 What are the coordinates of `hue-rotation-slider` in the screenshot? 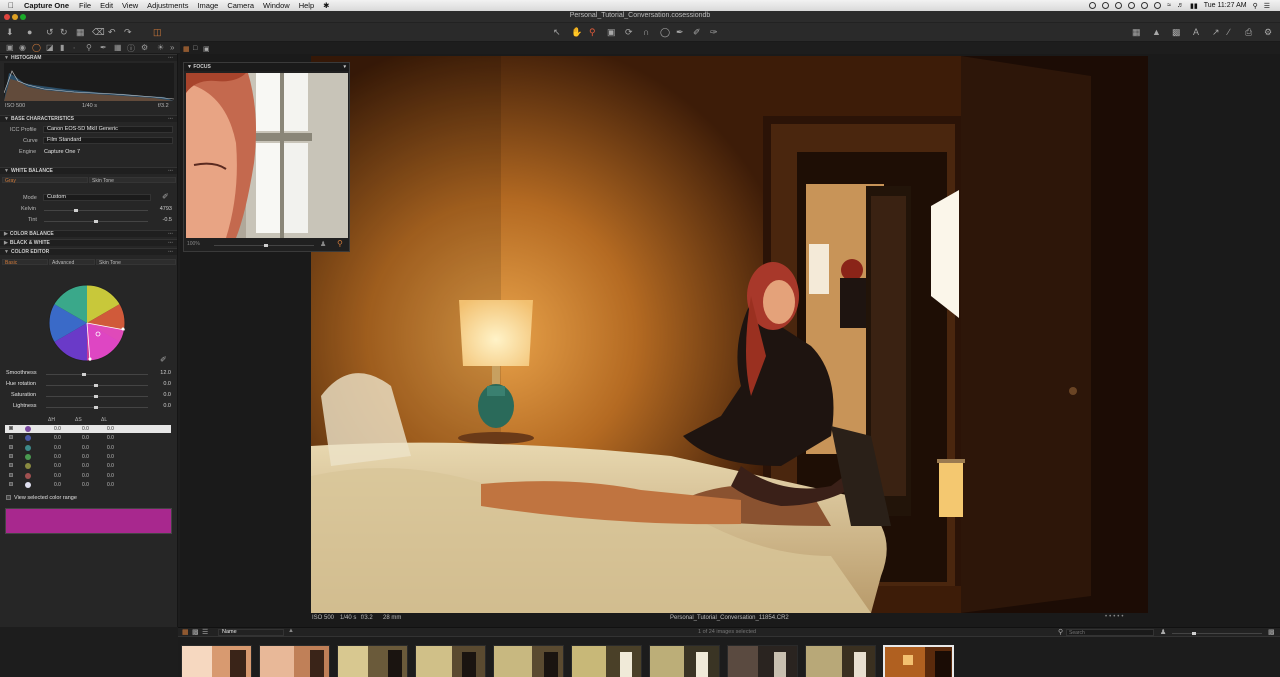 It's located at (97, 385).